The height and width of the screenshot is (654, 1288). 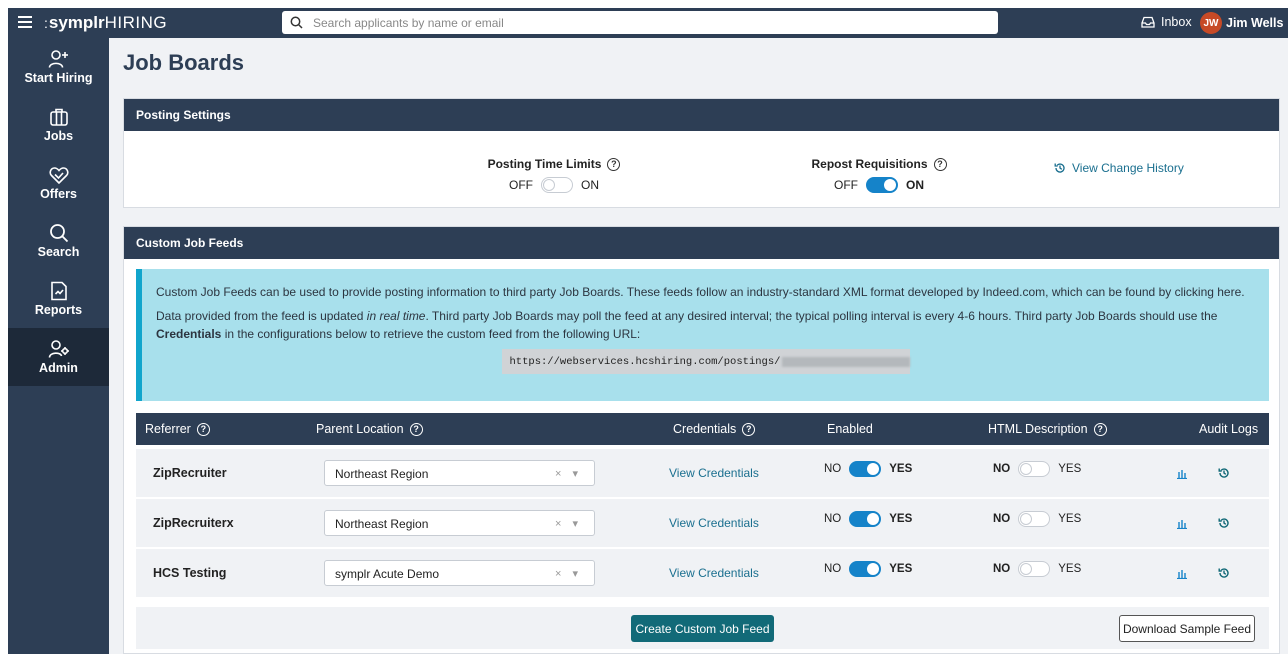 I want to click on posting-time-limits-setting: Posting Time Limits ? OFF ON, so click(x=554, y=175).